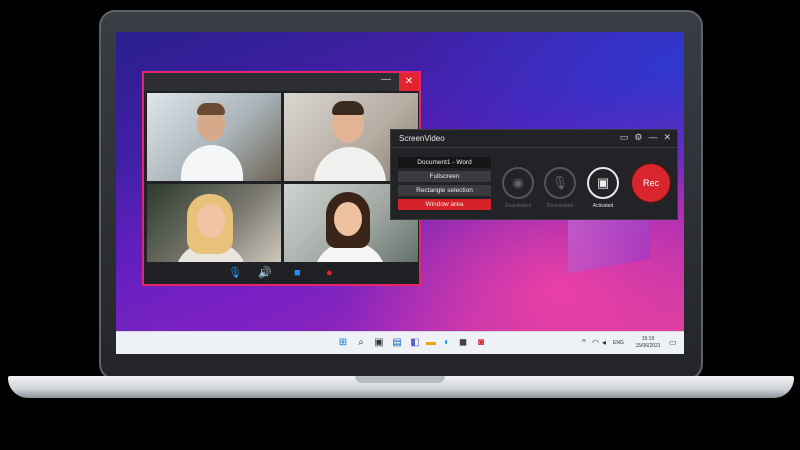 The image size is (800, 450). What do you see at coordinates (444, 190) in the screenshot?
I see `capture-option-rectangle: Rectangle selection` at bounding box center [444, 190].